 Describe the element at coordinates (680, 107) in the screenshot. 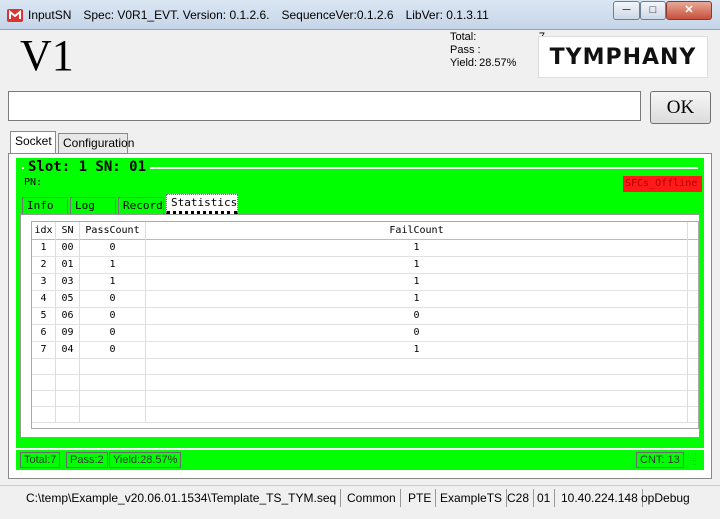

I see `ok-button: OK` at that location.